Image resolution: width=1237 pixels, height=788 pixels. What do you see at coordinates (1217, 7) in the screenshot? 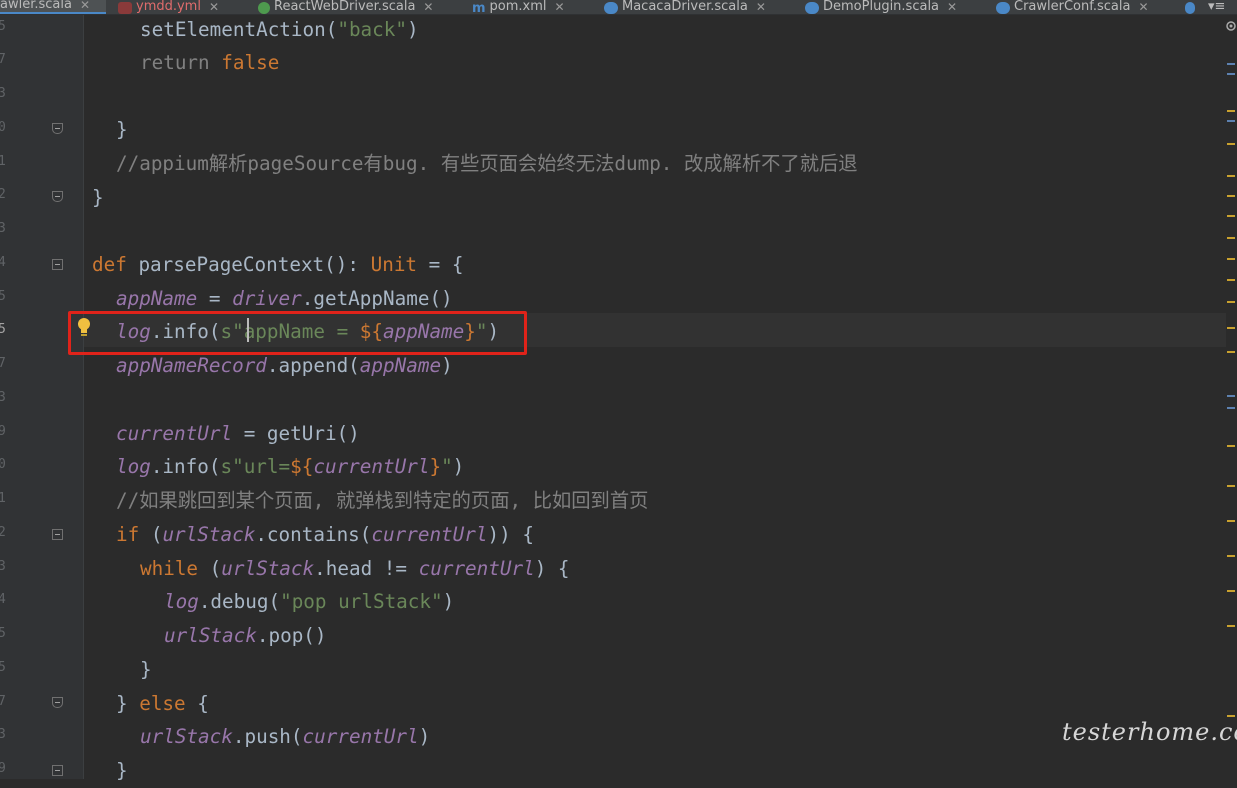
I see `tab-list-icon: ▾≡` at bounding box center [1217, 7].